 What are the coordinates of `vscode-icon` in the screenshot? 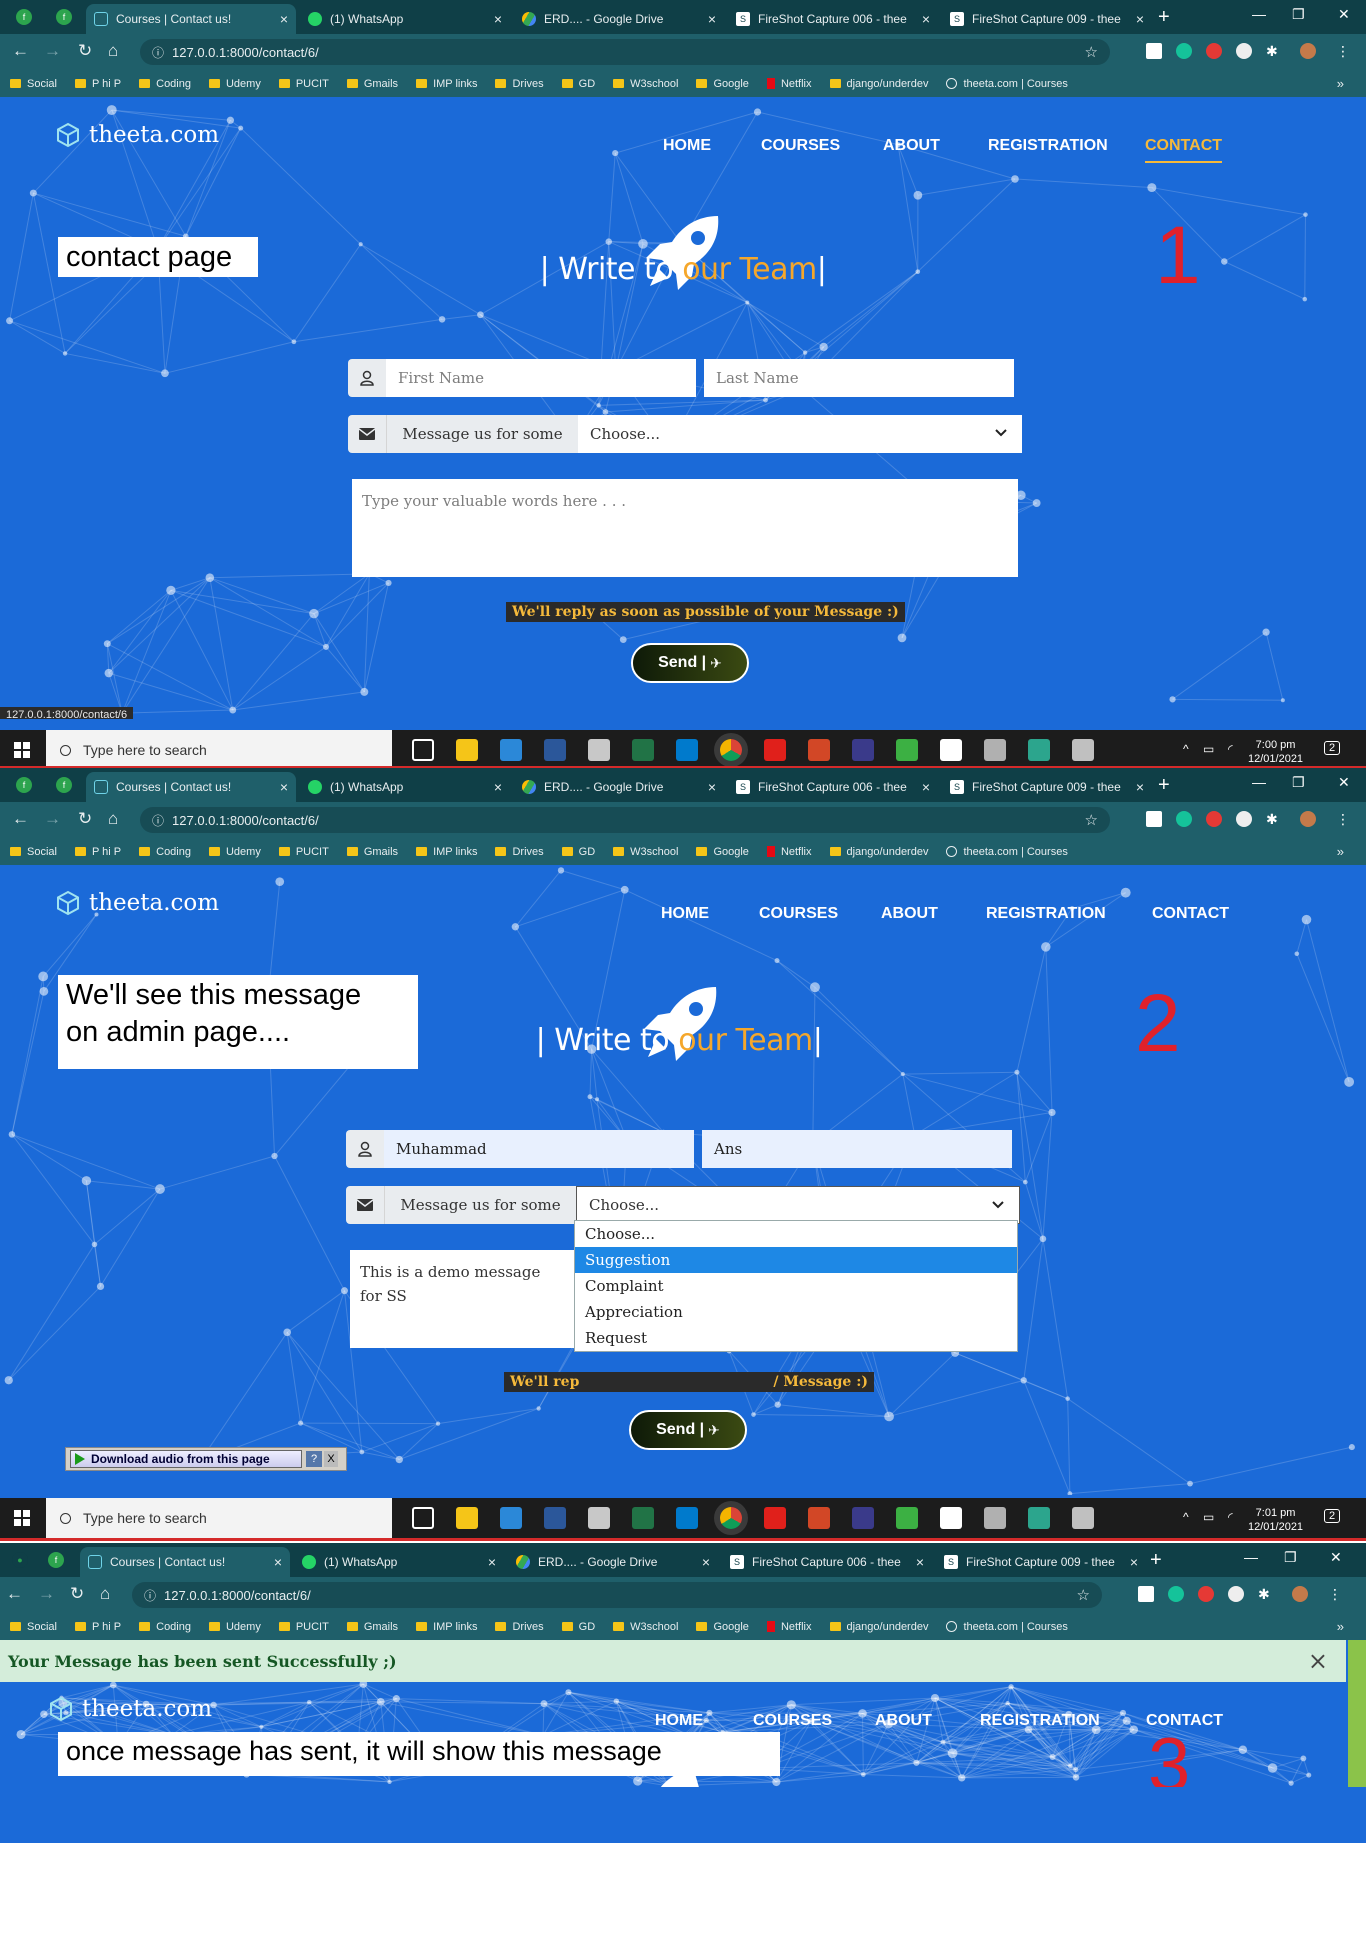 It's located at (687, 1518).